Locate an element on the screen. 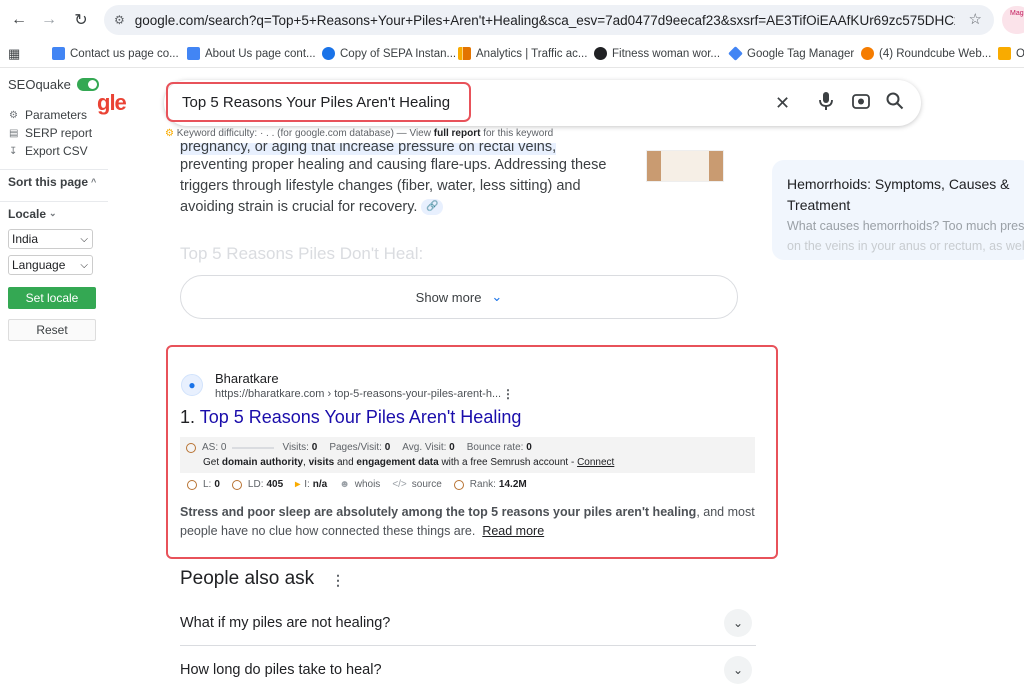 This screenshot has width=1024, height=693. result-number: 1. is located at coordinates (188, 417).